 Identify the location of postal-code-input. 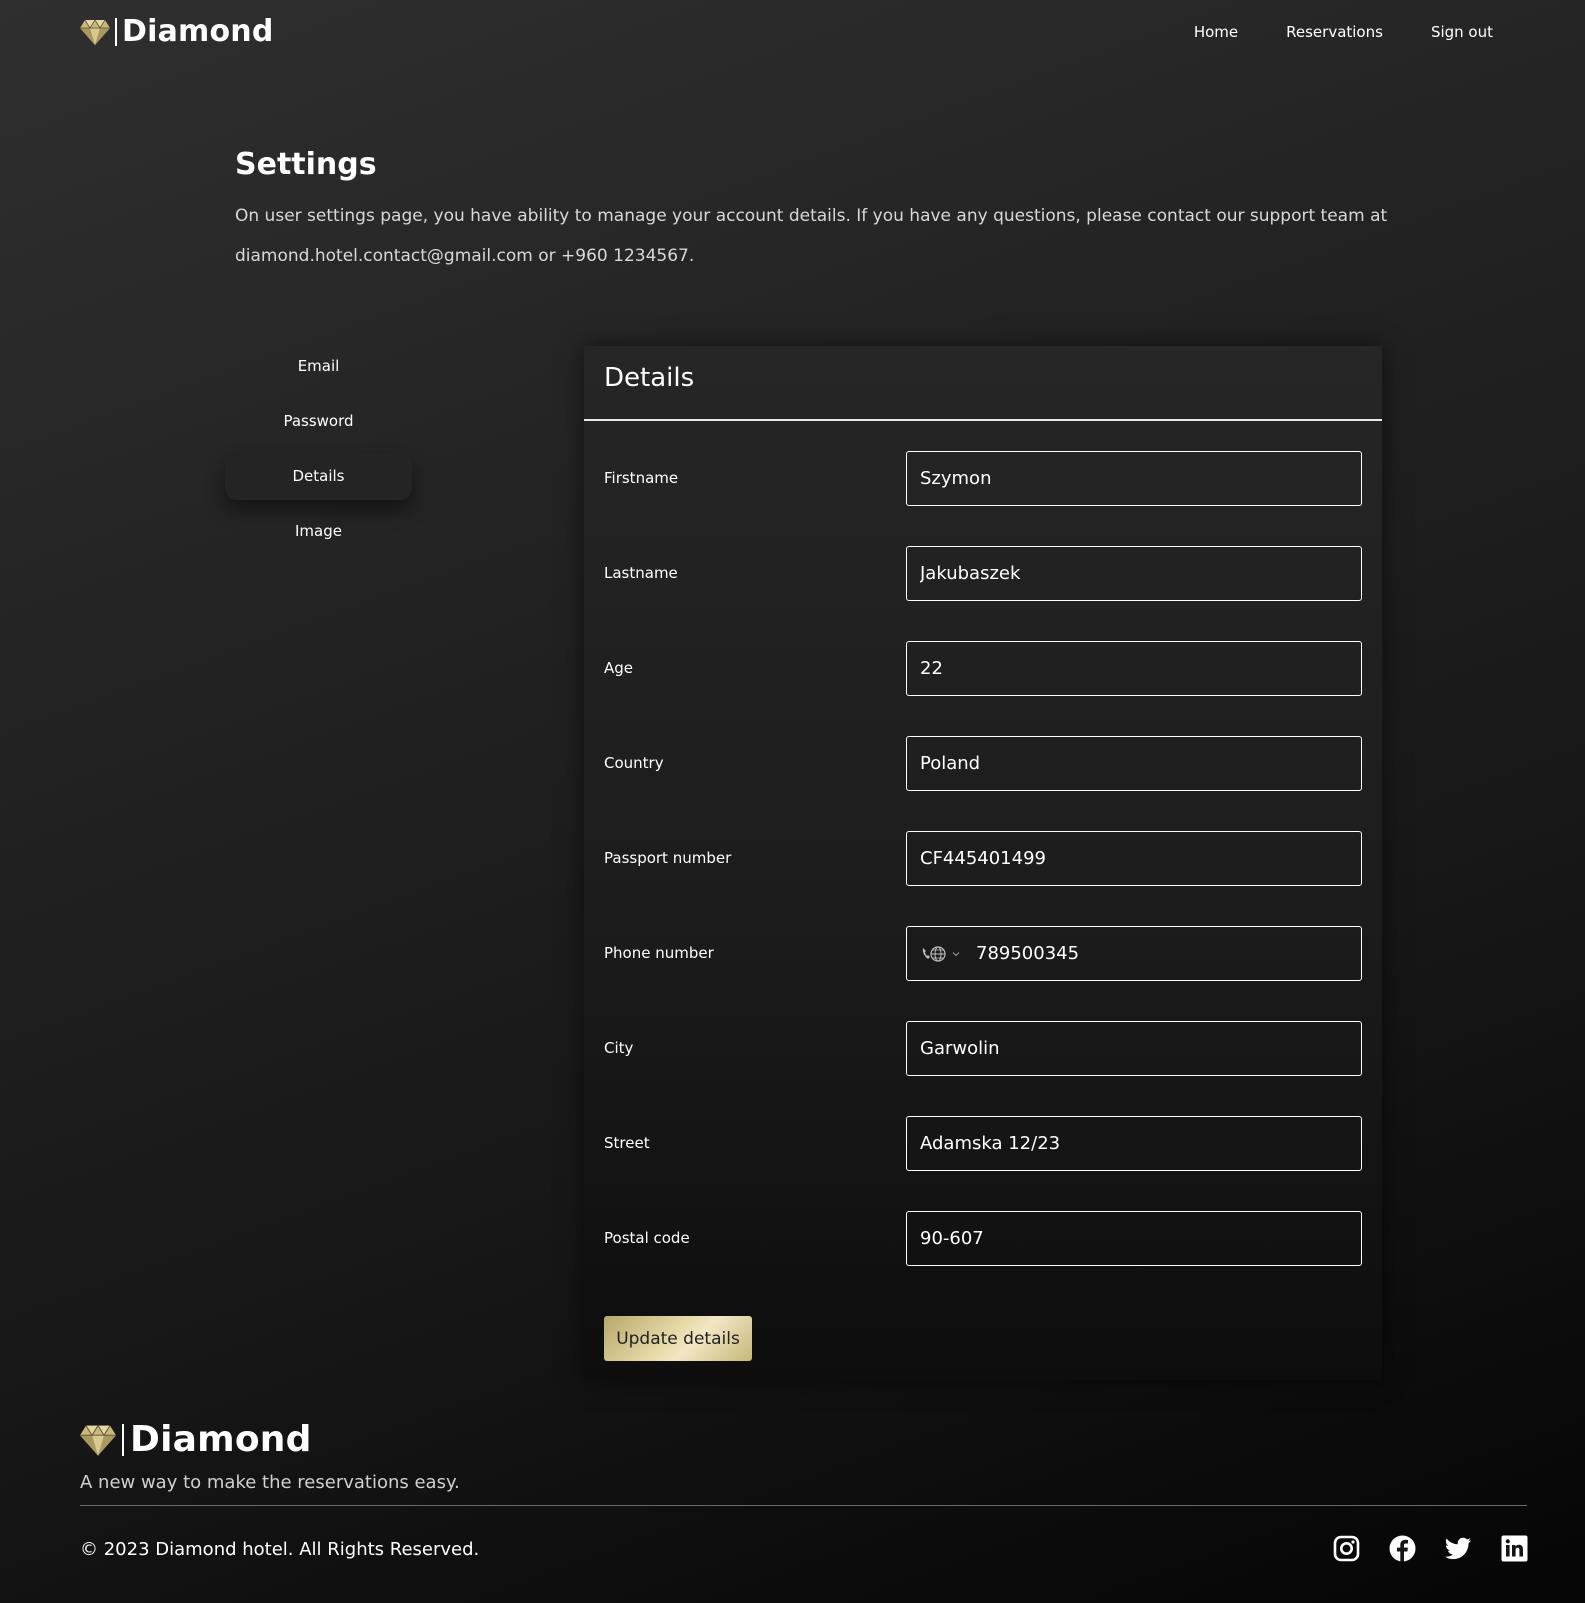
(1134, 1238).